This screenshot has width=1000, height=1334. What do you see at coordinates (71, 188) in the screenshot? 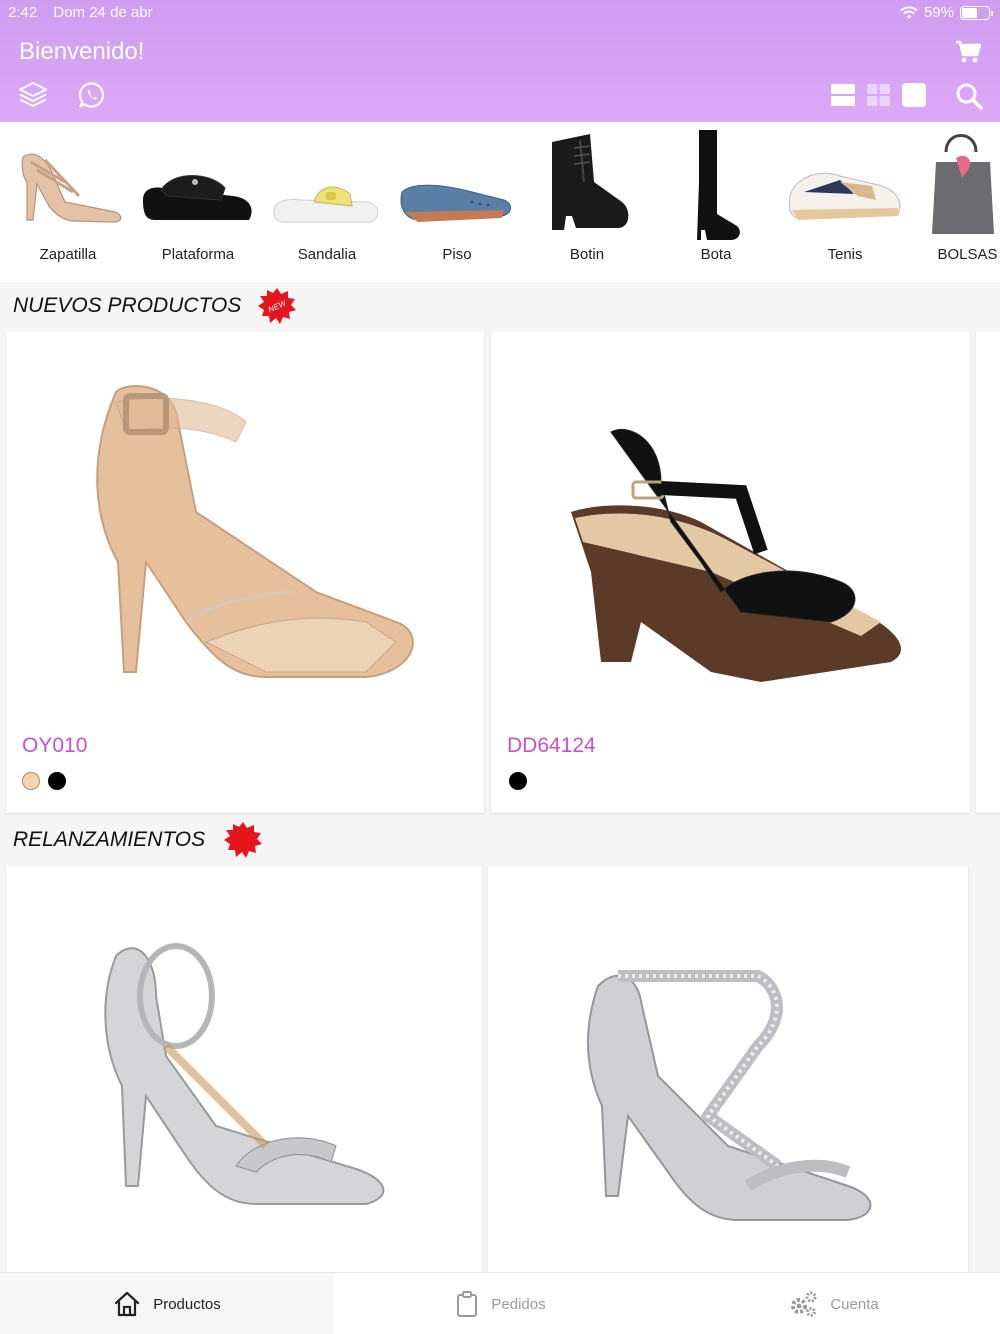
I see `heel-image` at bounding box center [71, 188].